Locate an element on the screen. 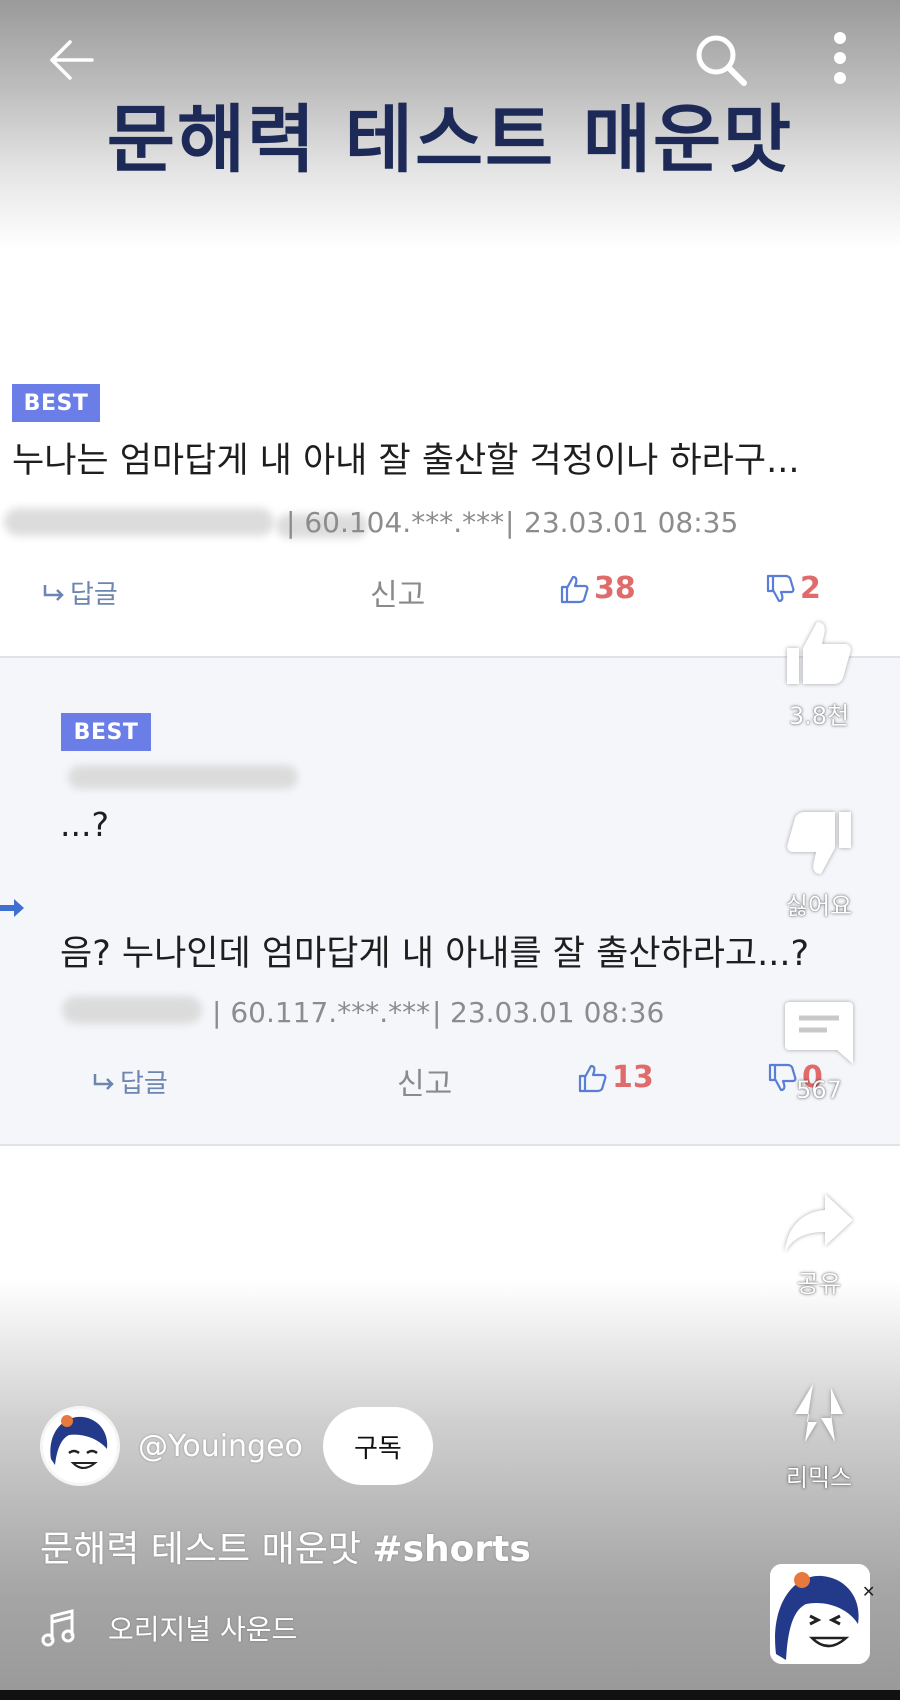 This screenshot has height=1700, width=900. share-button: 공유 is located at coordinates (819, 1245).